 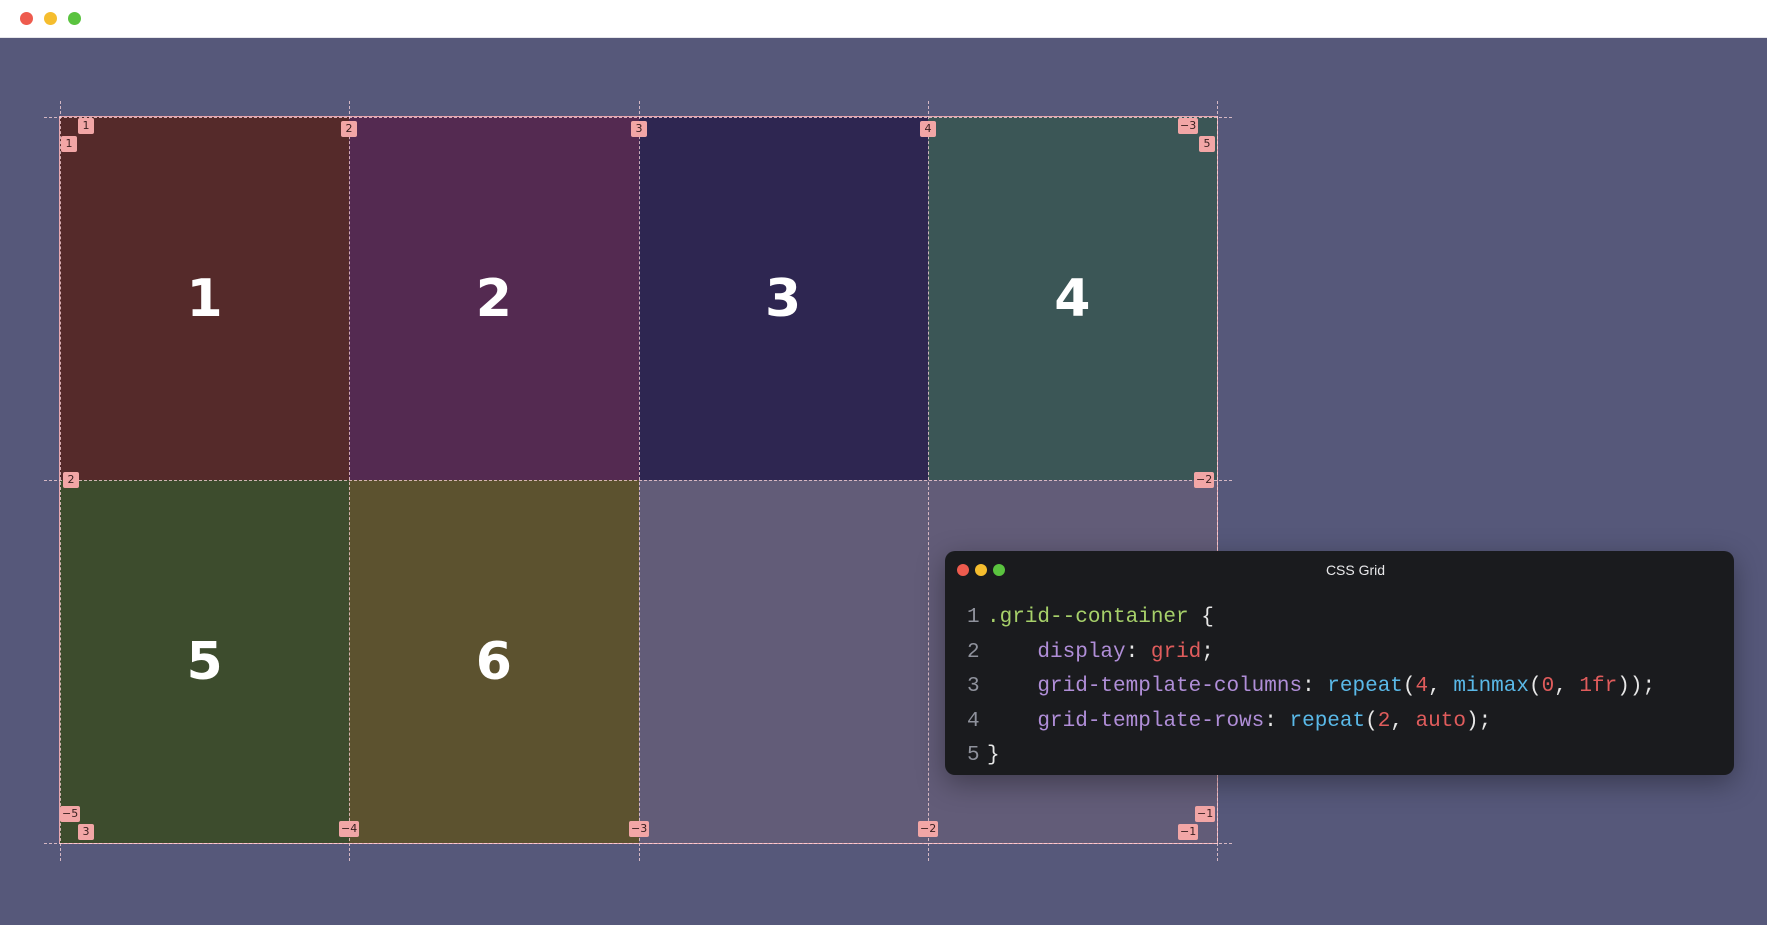 I want to click on grid-item-label: 3, so click(x=783, y=298).